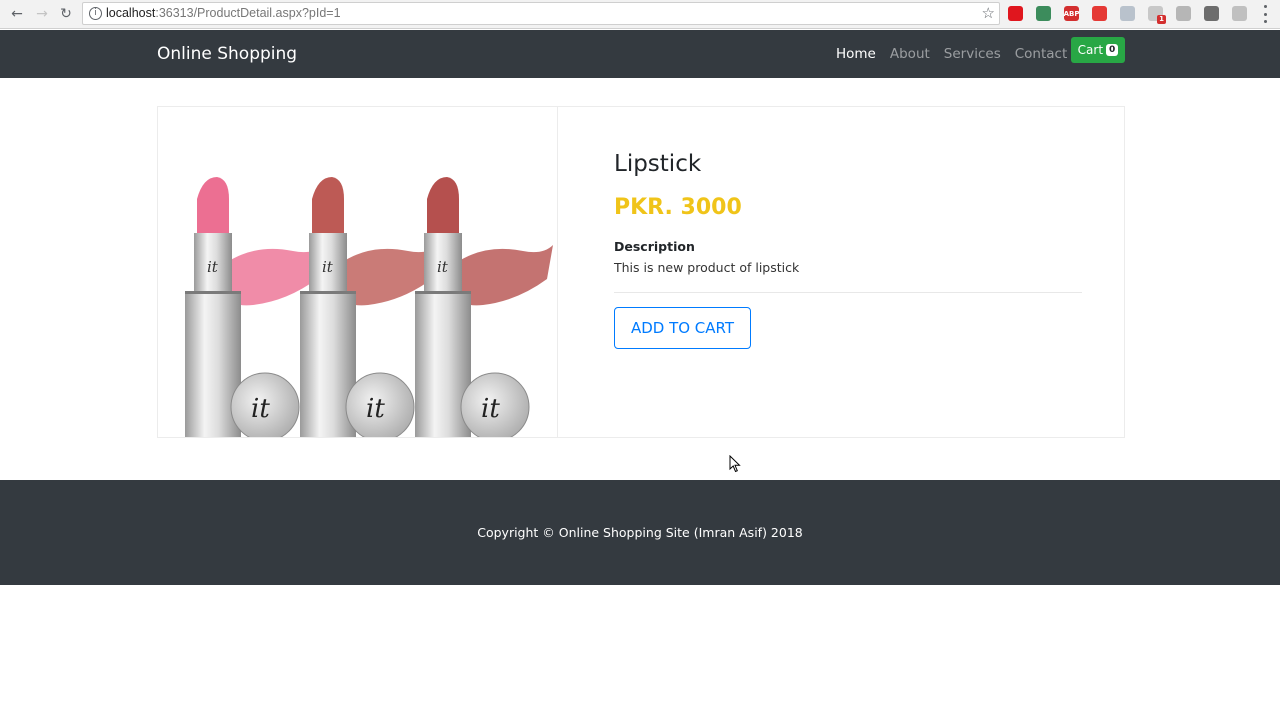 This screenshot has height=720, width=1280. Describe the element at coordinates (678, 207) in the screenshot. I see `product-price: PKR. 3000` at that location.